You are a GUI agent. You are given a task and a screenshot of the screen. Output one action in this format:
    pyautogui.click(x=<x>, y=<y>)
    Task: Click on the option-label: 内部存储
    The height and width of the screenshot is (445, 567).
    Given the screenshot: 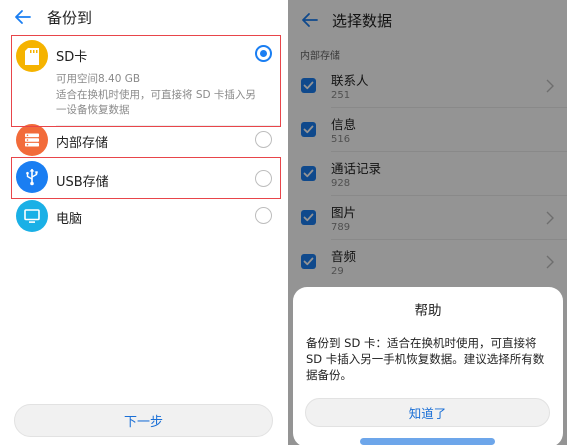 What is the action you would take?
    pyautogui.click(x=82, y=143)
    